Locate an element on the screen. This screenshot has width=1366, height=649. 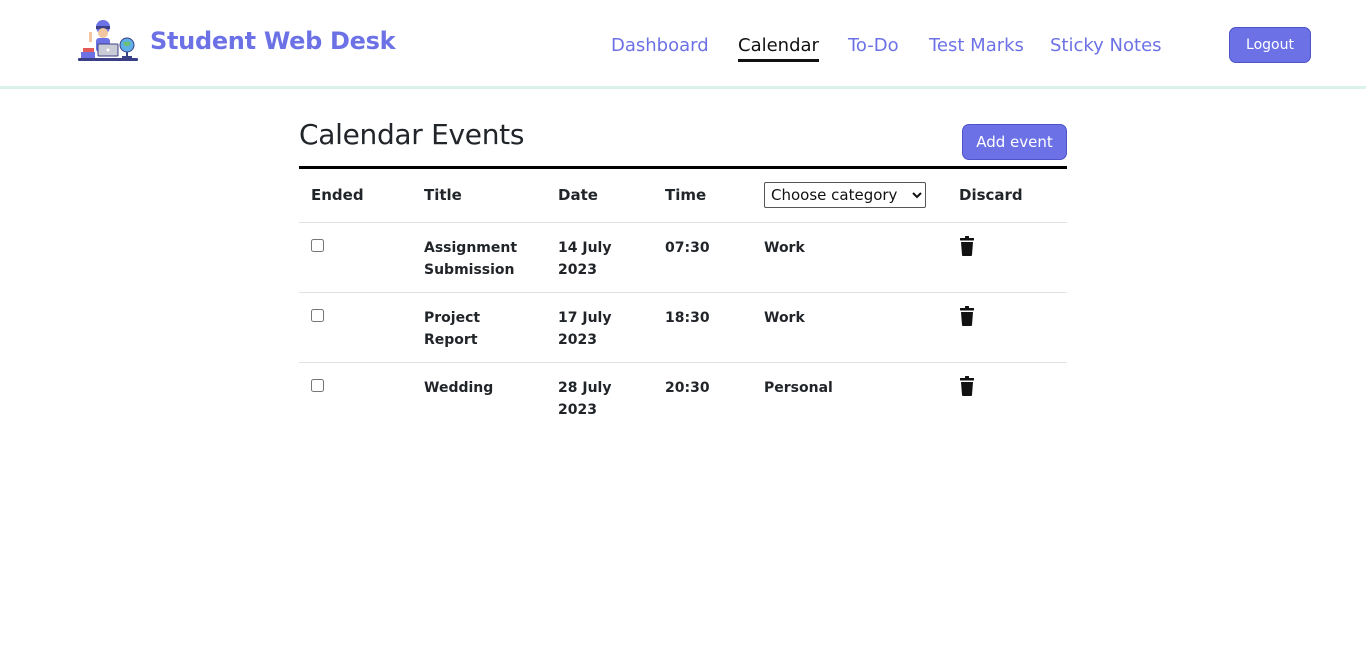
event-title: Project Report is located at coordinates (479, 327).